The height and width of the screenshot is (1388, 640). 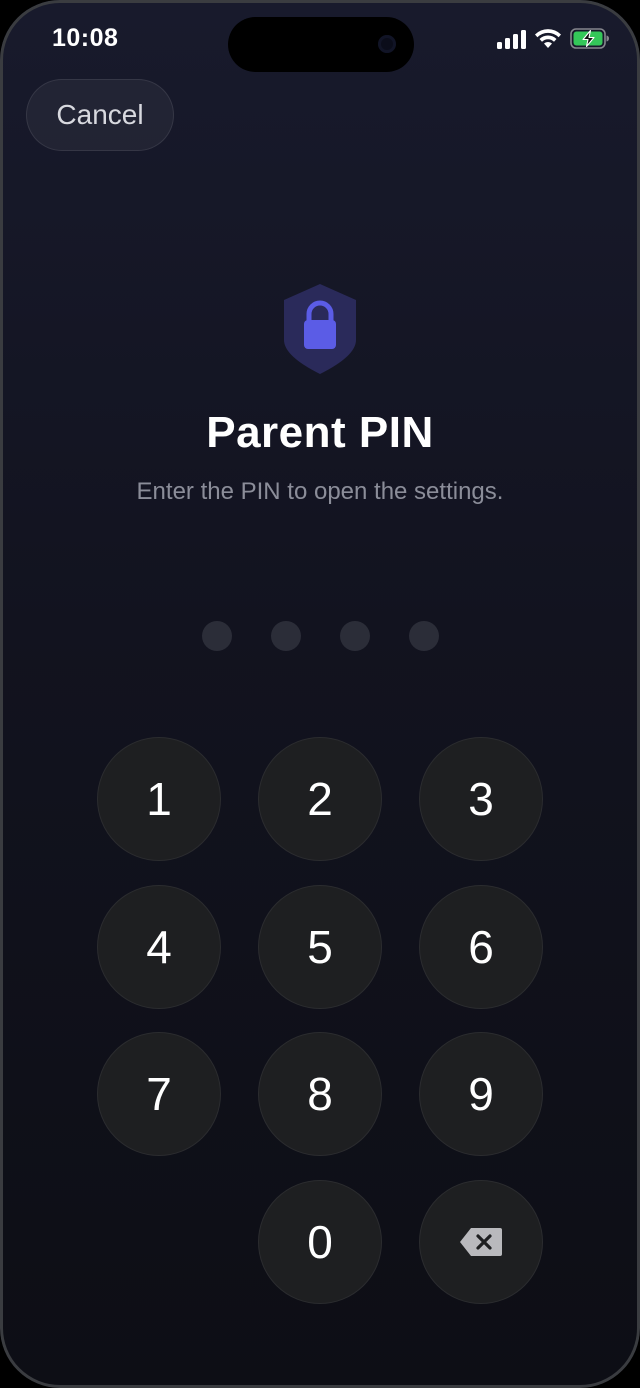 What do you see at coordinates (321, 44) in the screenshot?
I see `dynamic-island` at bounding box center [321, 44].